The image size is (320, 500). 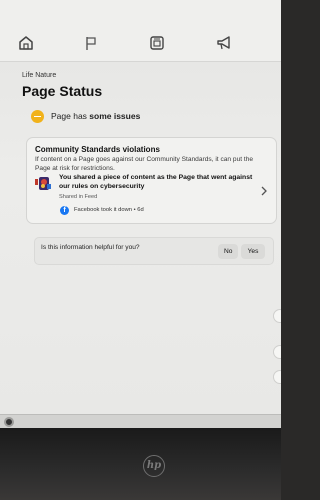 What do you see at coordinates (64, 210) in the screenshot?
I see `facebook-logo-icon: f` at bounding box center [64, 210].